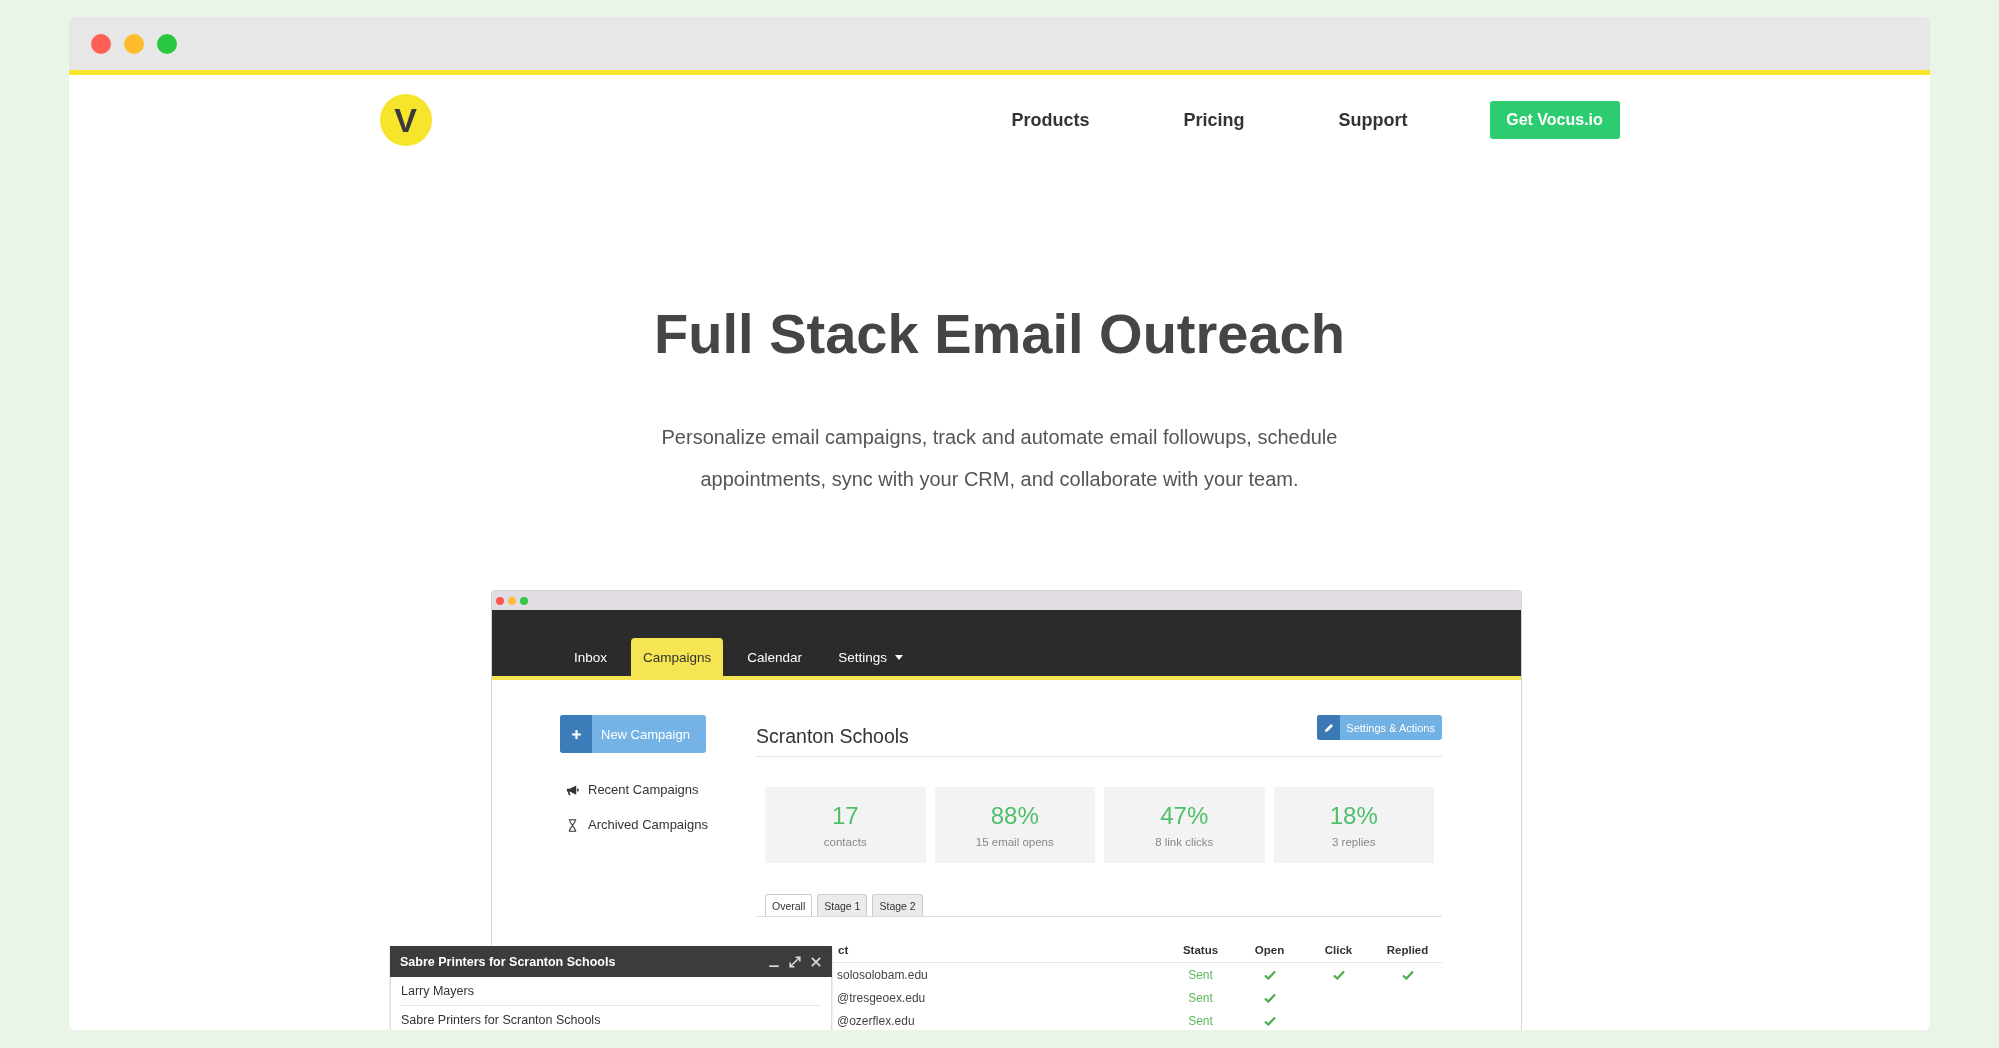  What do you see at coordinates (677, 657) in the screenshot?
I see `nav-tab: Campaigns` at bounding box center [677, 657].